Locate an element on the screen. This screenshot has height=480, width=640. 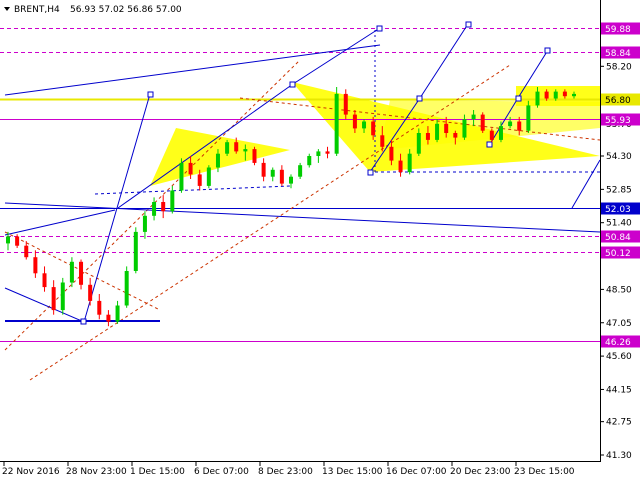
y-tick-label: 44.15 is located at coordinates (619, 390).